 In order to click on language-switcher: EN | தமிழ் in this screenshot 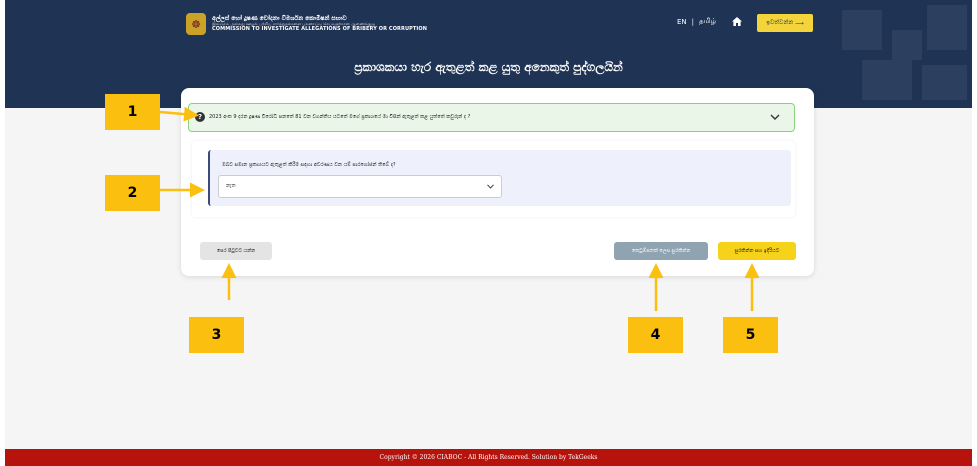, I will do `click(696, 21)`.